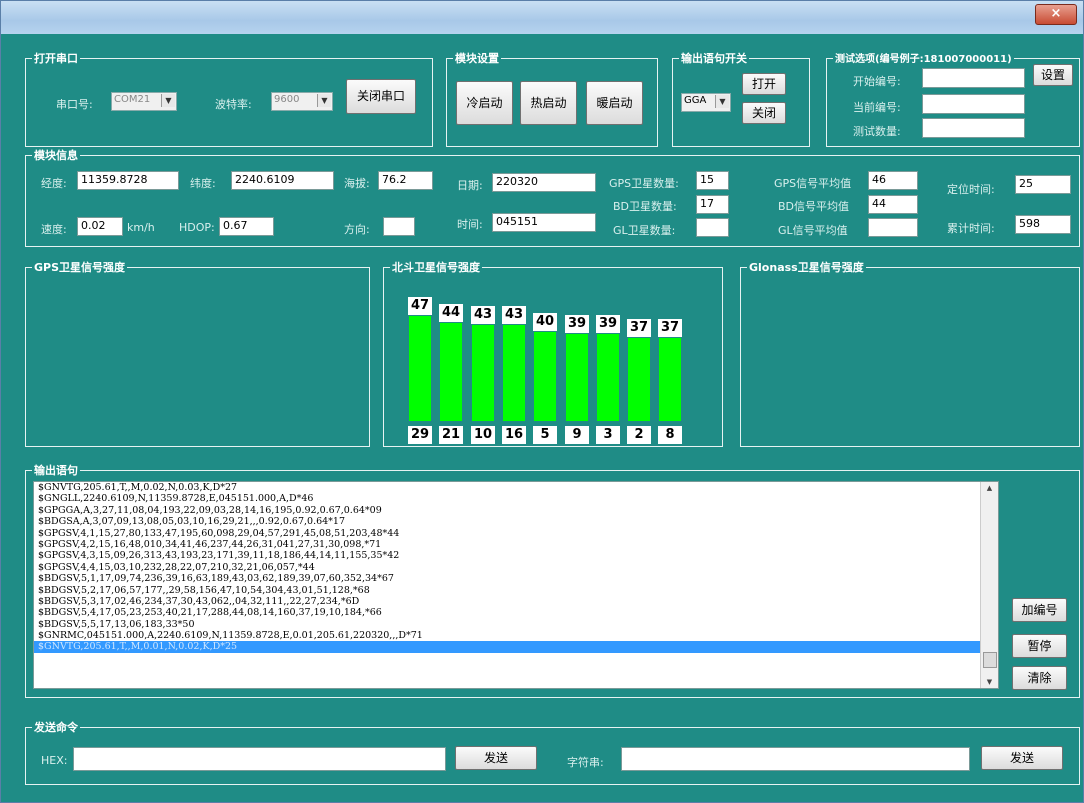 The height and width of the screenshot is (803, 1084). Describe the element at coordinates (484, 103) in the screenshot. I see `cold-start-button: 冷启动` at that location.